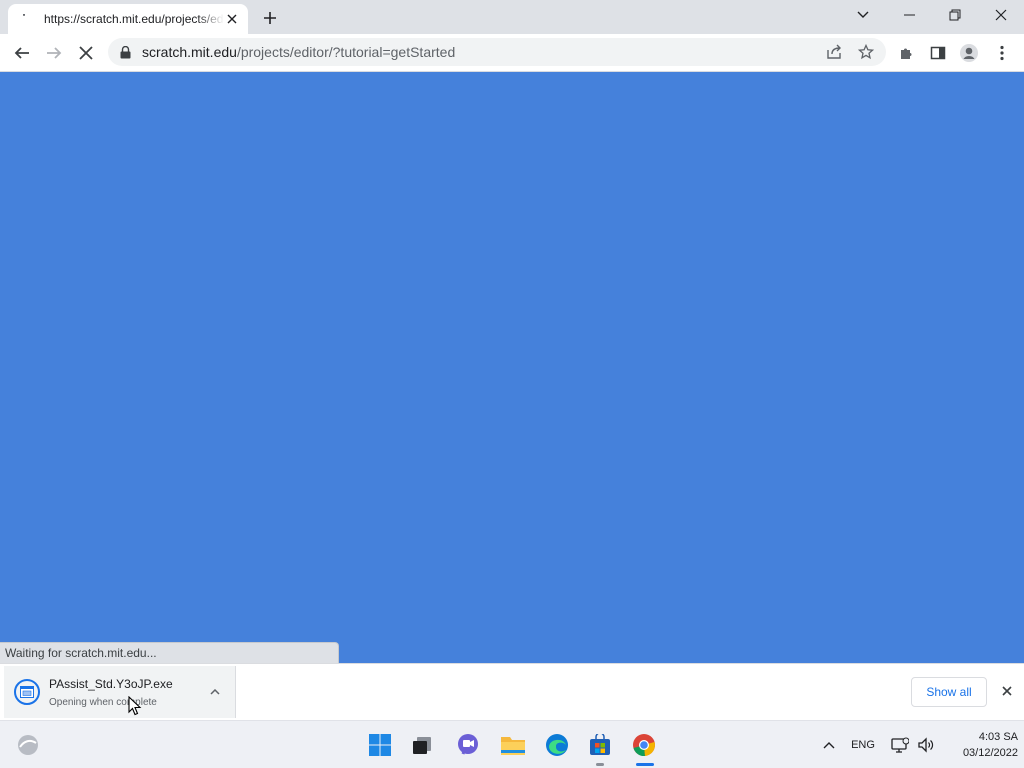 The width and height of the screenshot is (1024, 768). What do you see at coordinates (1007, 691) in the screenshot?
I see `close-icon` at bounding box center [1007, 691].